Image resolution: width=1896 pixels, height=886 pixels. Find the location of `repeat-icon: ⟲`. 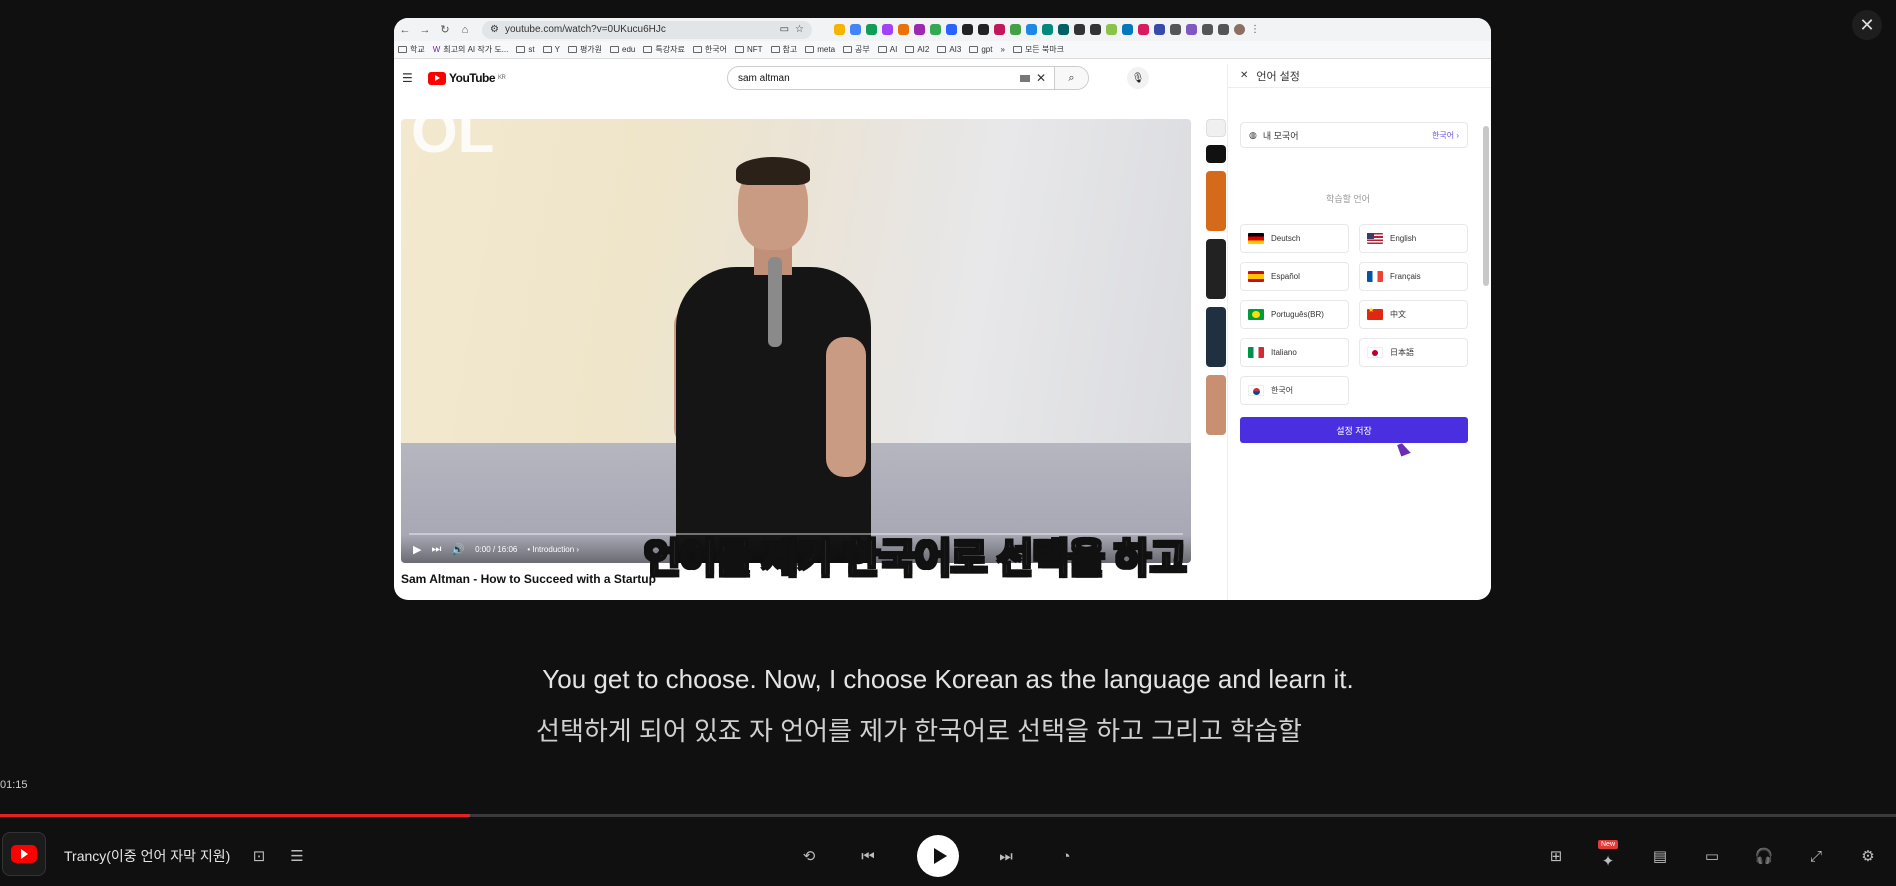

repeat-icon: ⟲ is located at coordinates (809, 856).